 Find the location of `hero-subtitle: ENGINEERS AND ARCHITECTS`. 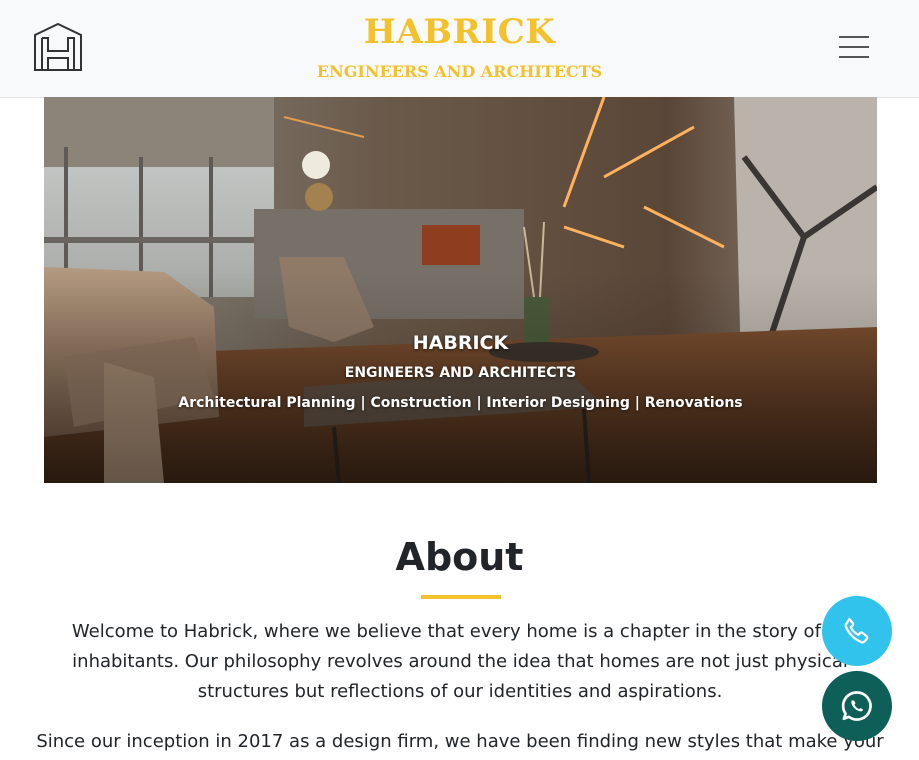

hero-subtitle: ENGINEERS AND ARCHITECTS is located at coordinates (460, 373).